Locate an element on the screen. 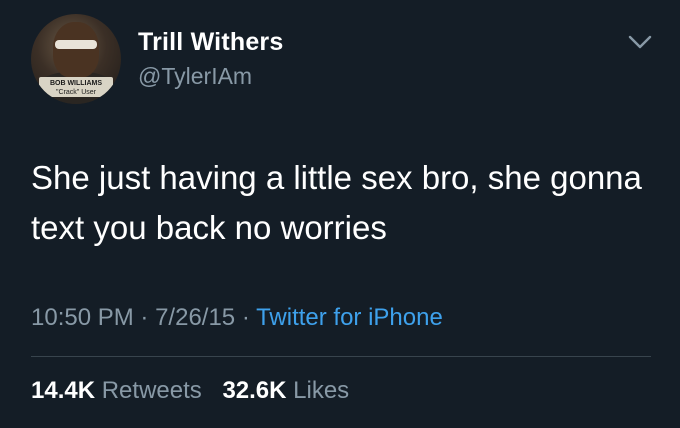  retweets-count: 14.4K is located at coordinates (63, 390).